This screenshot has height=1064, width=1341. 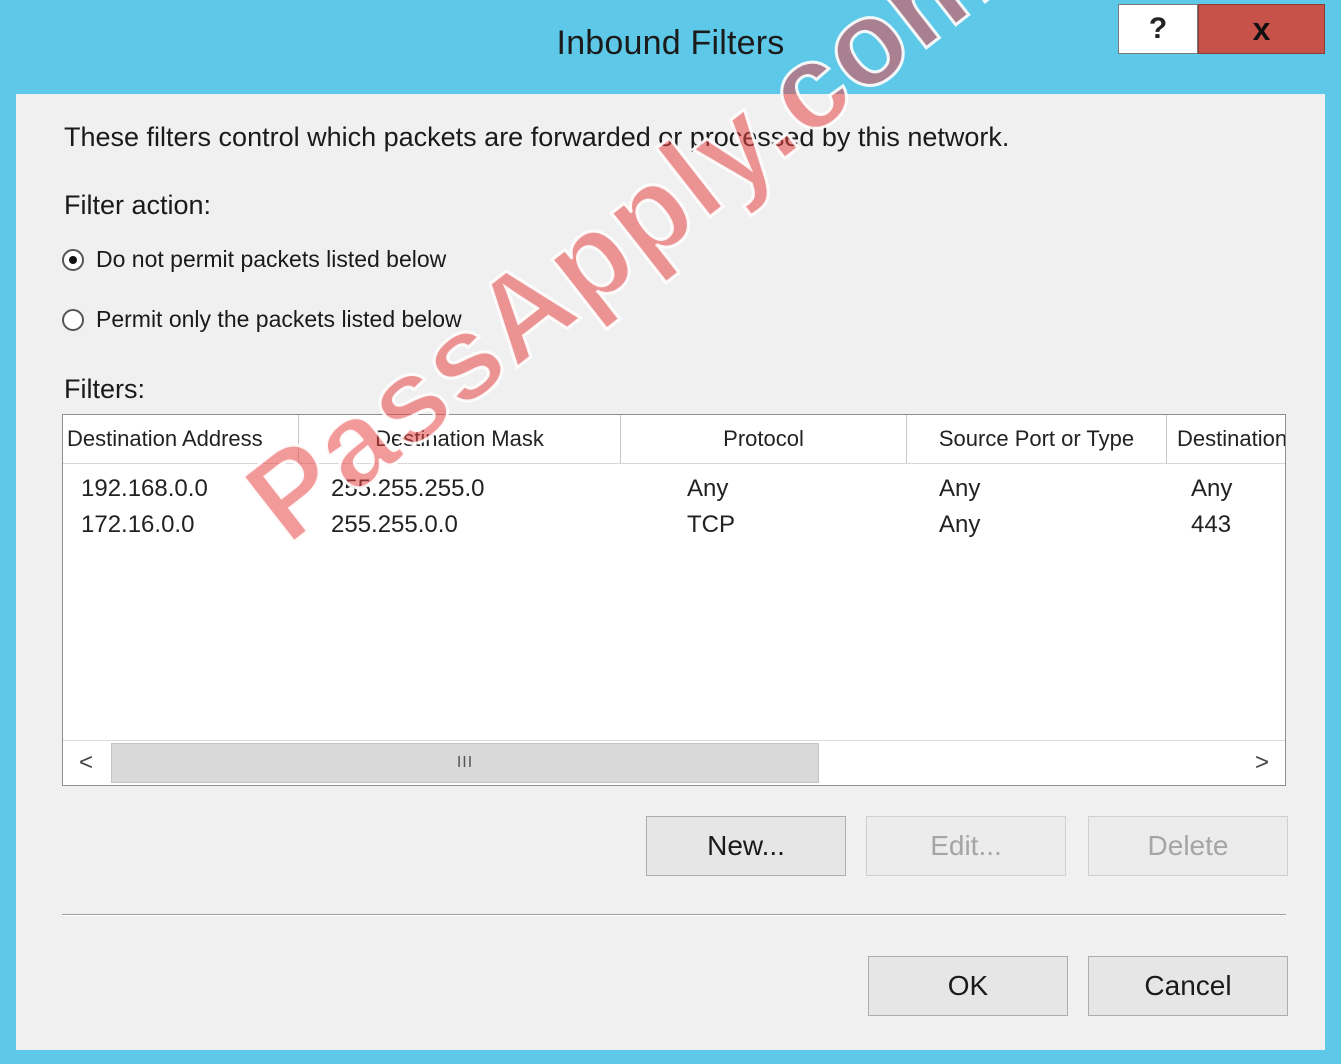 I want to click on cancel-button-label: Cancel, so click(x=1188, y=985).